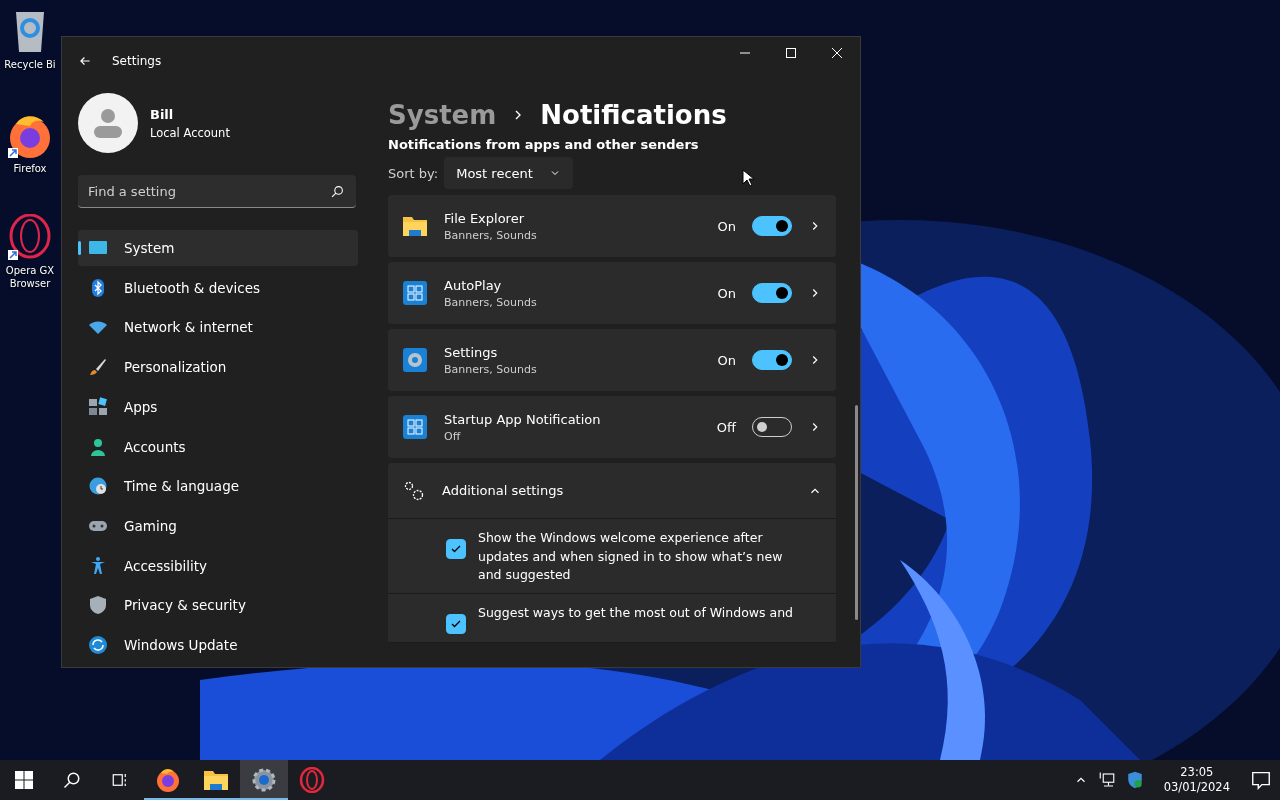 Image resolution: width=1280 pixels, height=800 pixels. I want to click on page-title: Notifications, so click(633, 115).